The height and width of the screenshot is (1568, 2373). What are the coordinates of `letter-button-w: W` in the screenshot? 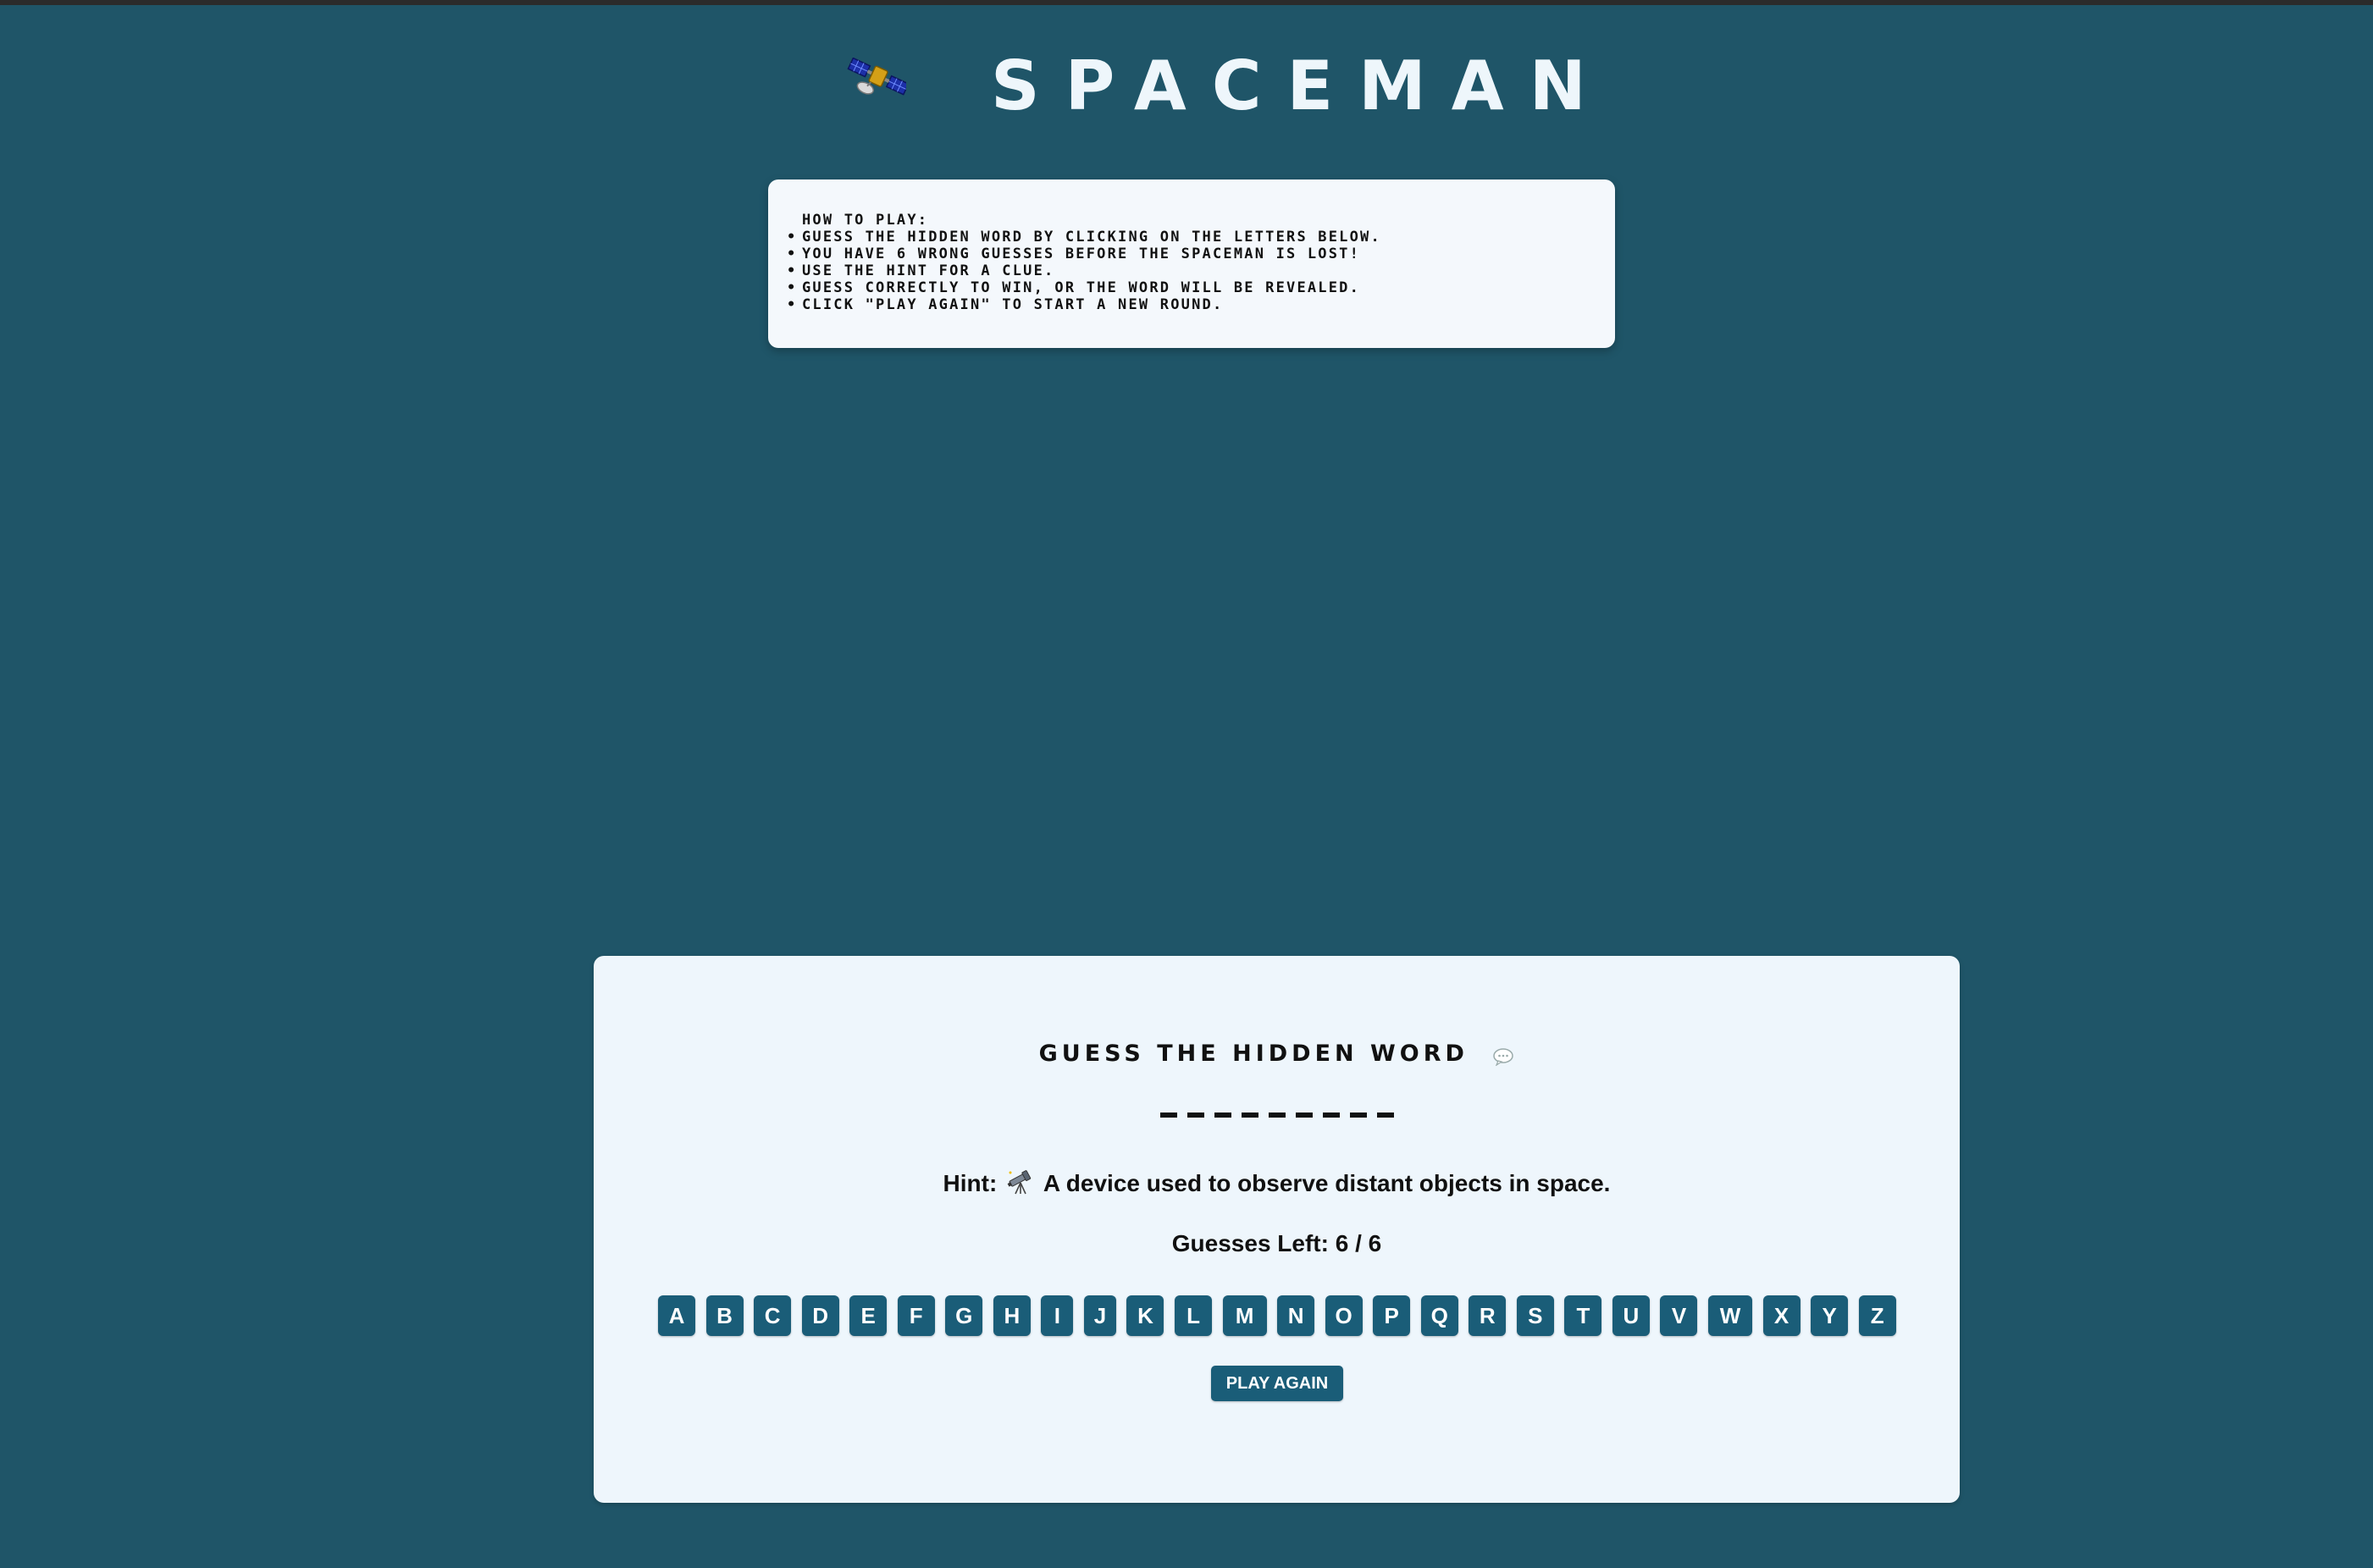 It's located at (1730, 1315).